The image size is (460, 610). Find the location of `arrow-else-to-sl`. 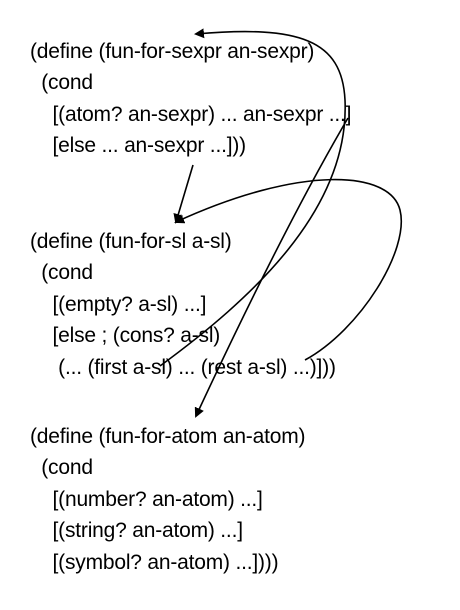

arrow-else-to-sl is located at coordinates (183, 194).